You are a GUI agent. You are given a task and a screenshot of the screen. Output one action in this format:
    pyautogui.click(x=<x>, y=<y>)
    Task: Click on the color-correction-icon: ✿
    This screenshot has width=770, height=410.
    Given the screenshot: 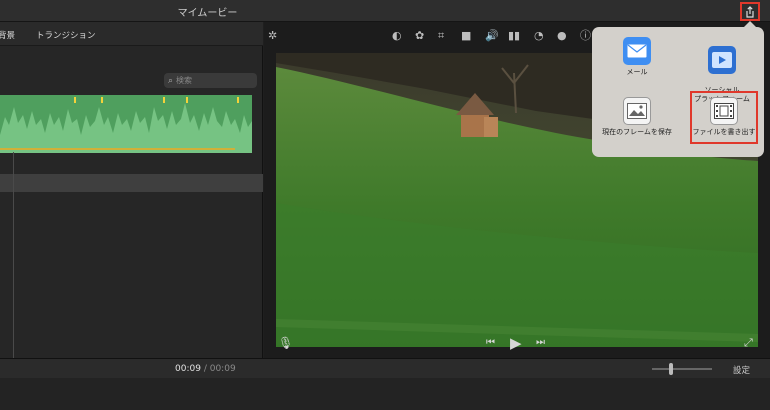 What is the action you would take?
    pyautogui.click(x=419, y=35)
    